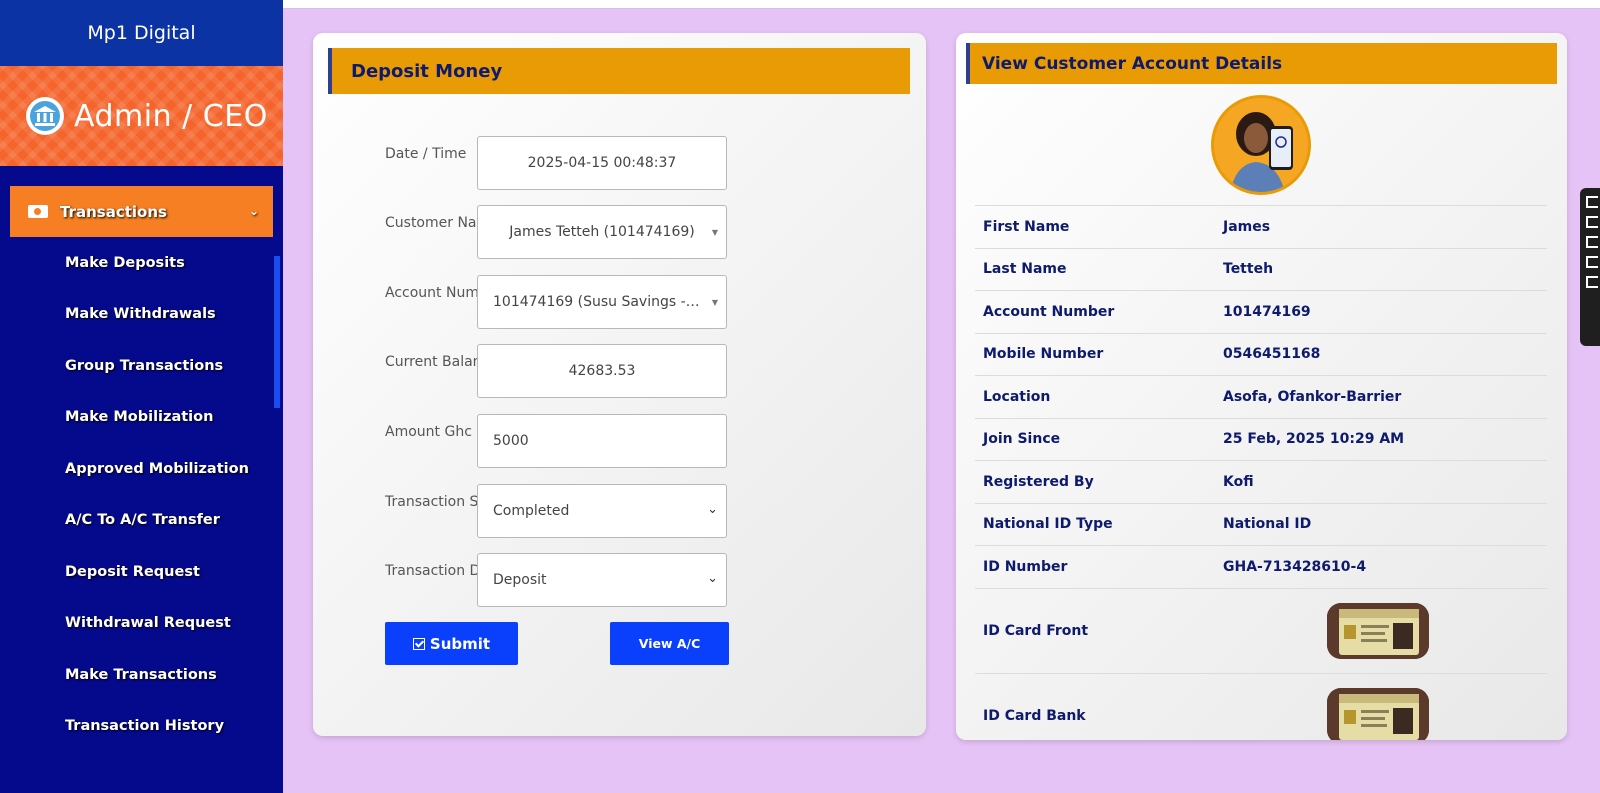  I want to click on account-select: 101474169 (Susu Savings - G... ▼, so click(602, 302).